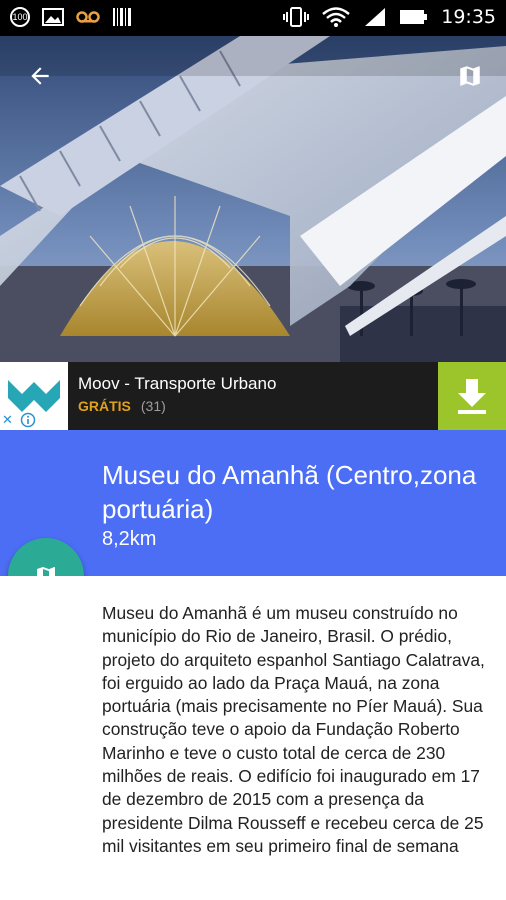  I want to click on ad-title: Moov - Transporte Urbano, so click(177, 383).